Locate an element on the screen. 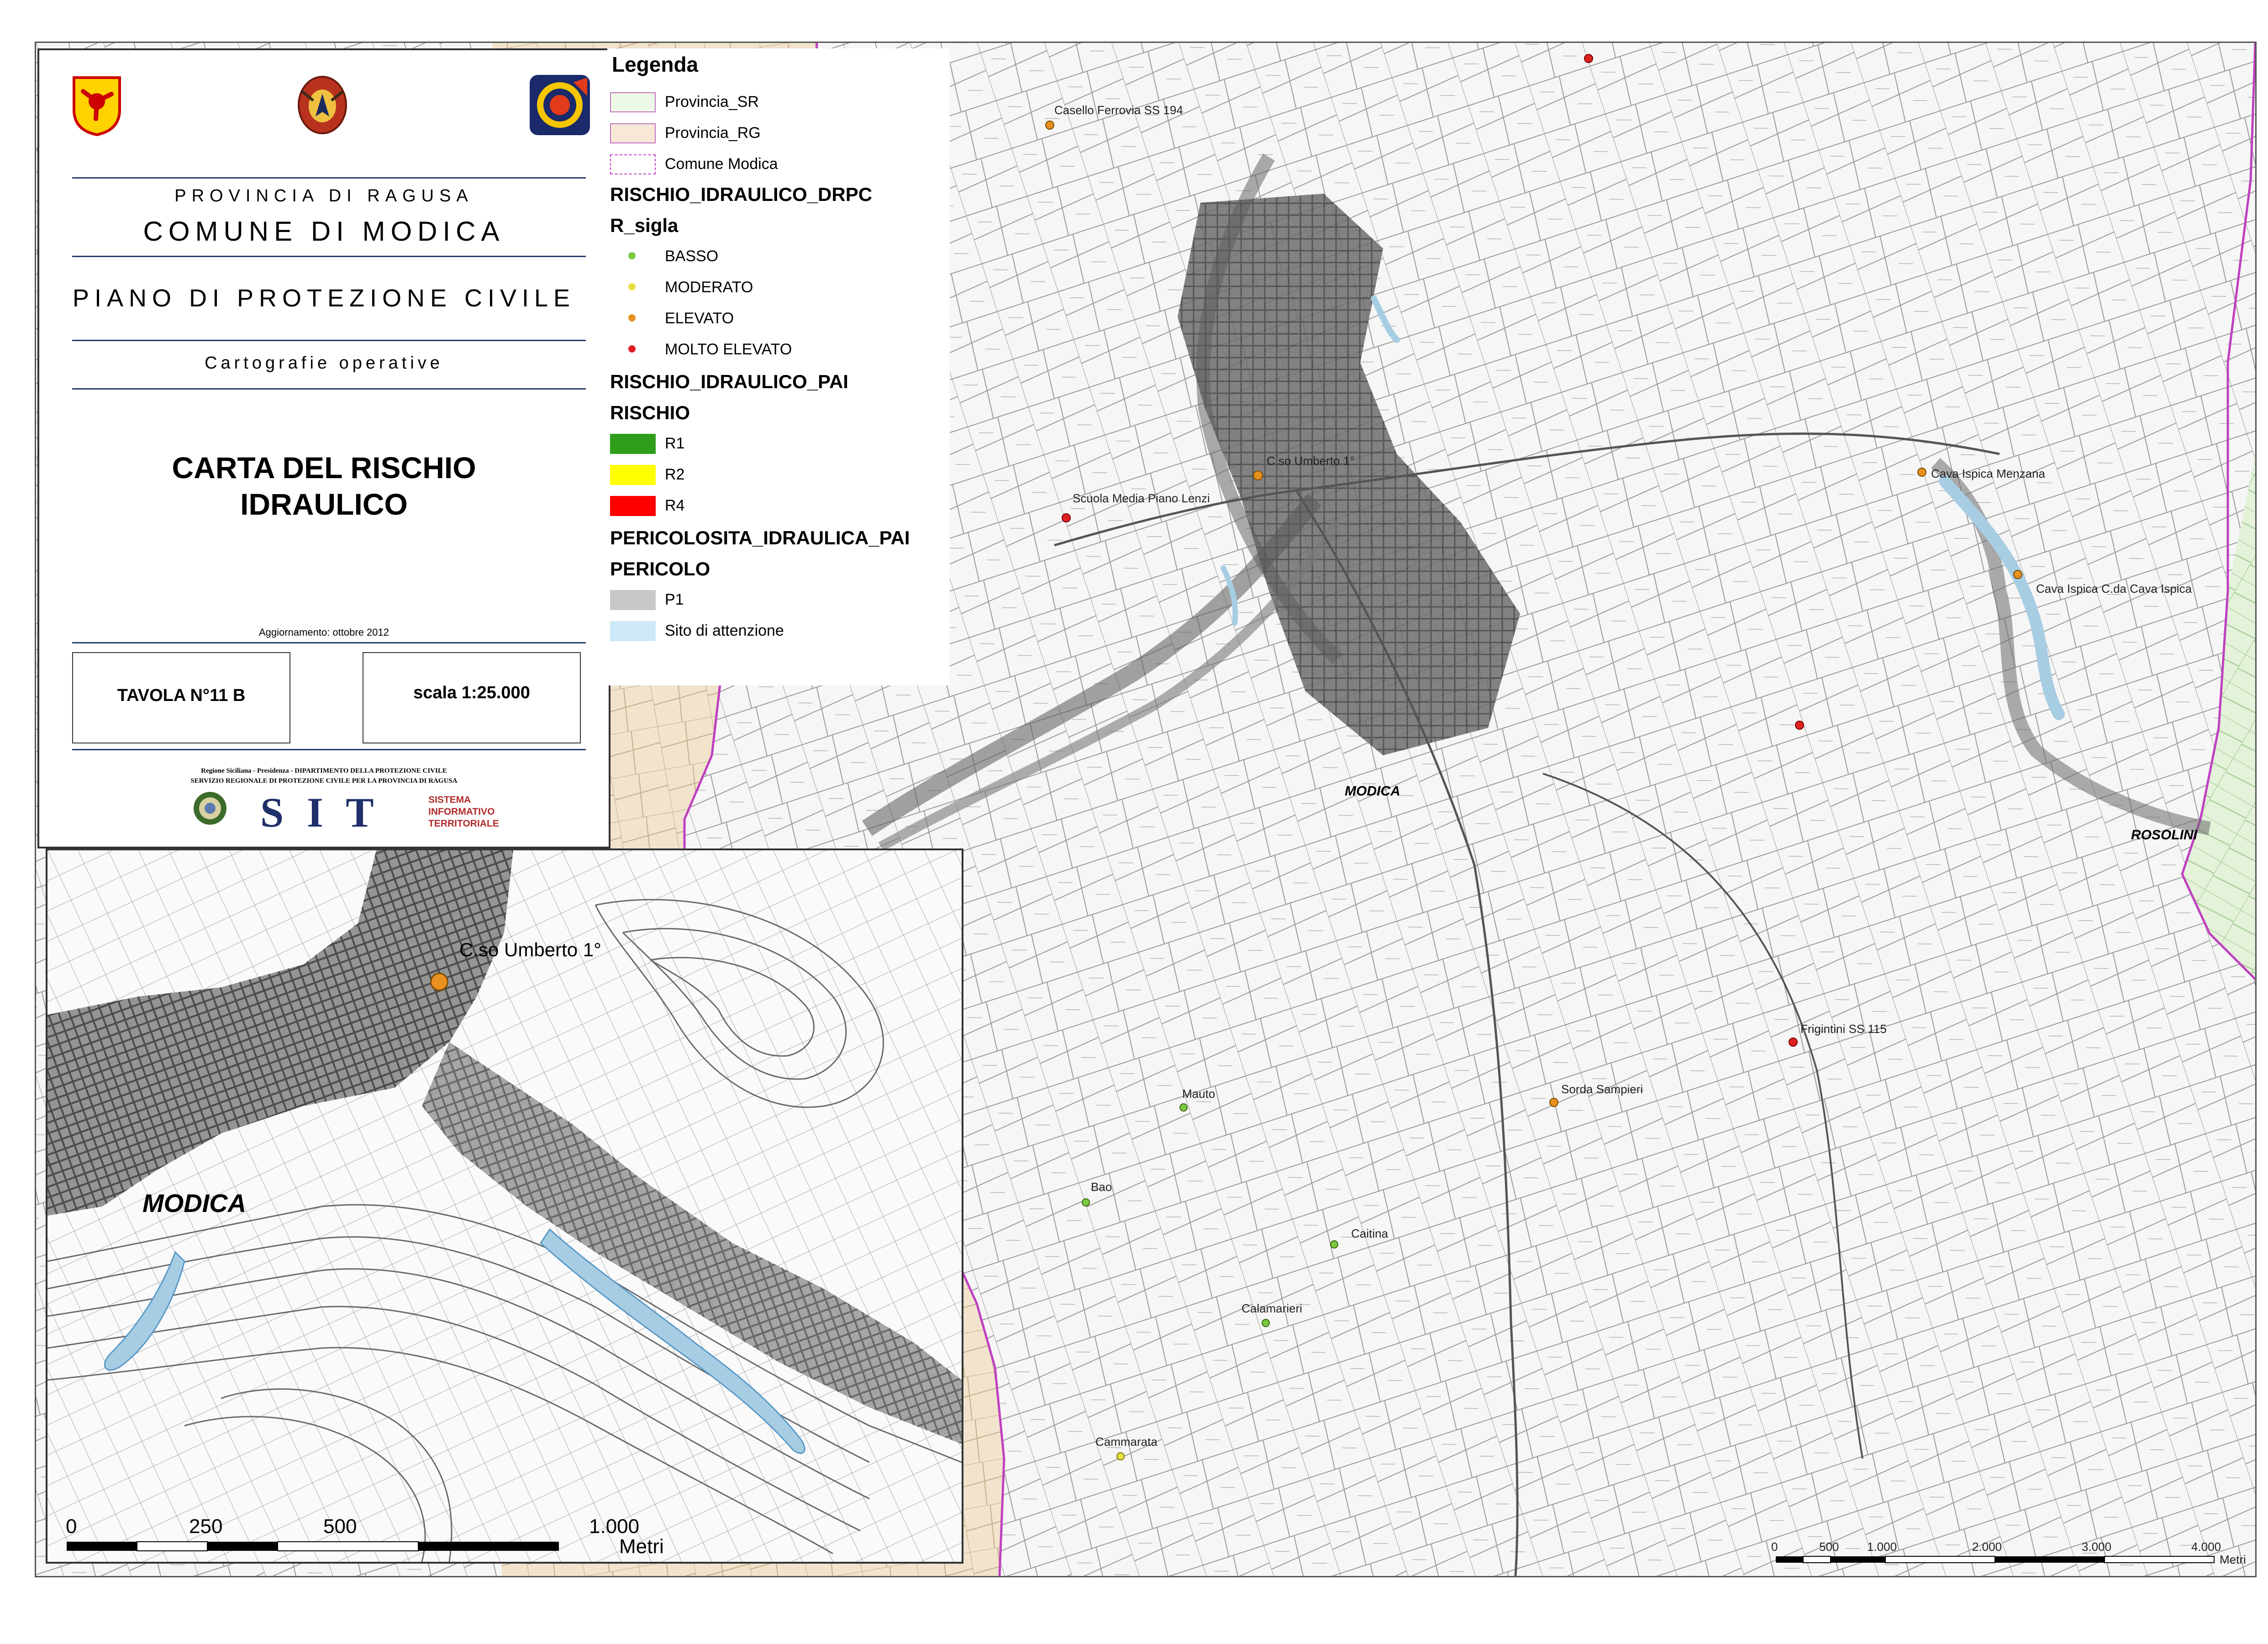  legend-swatch-r4 is located at coordinates (633, 506).